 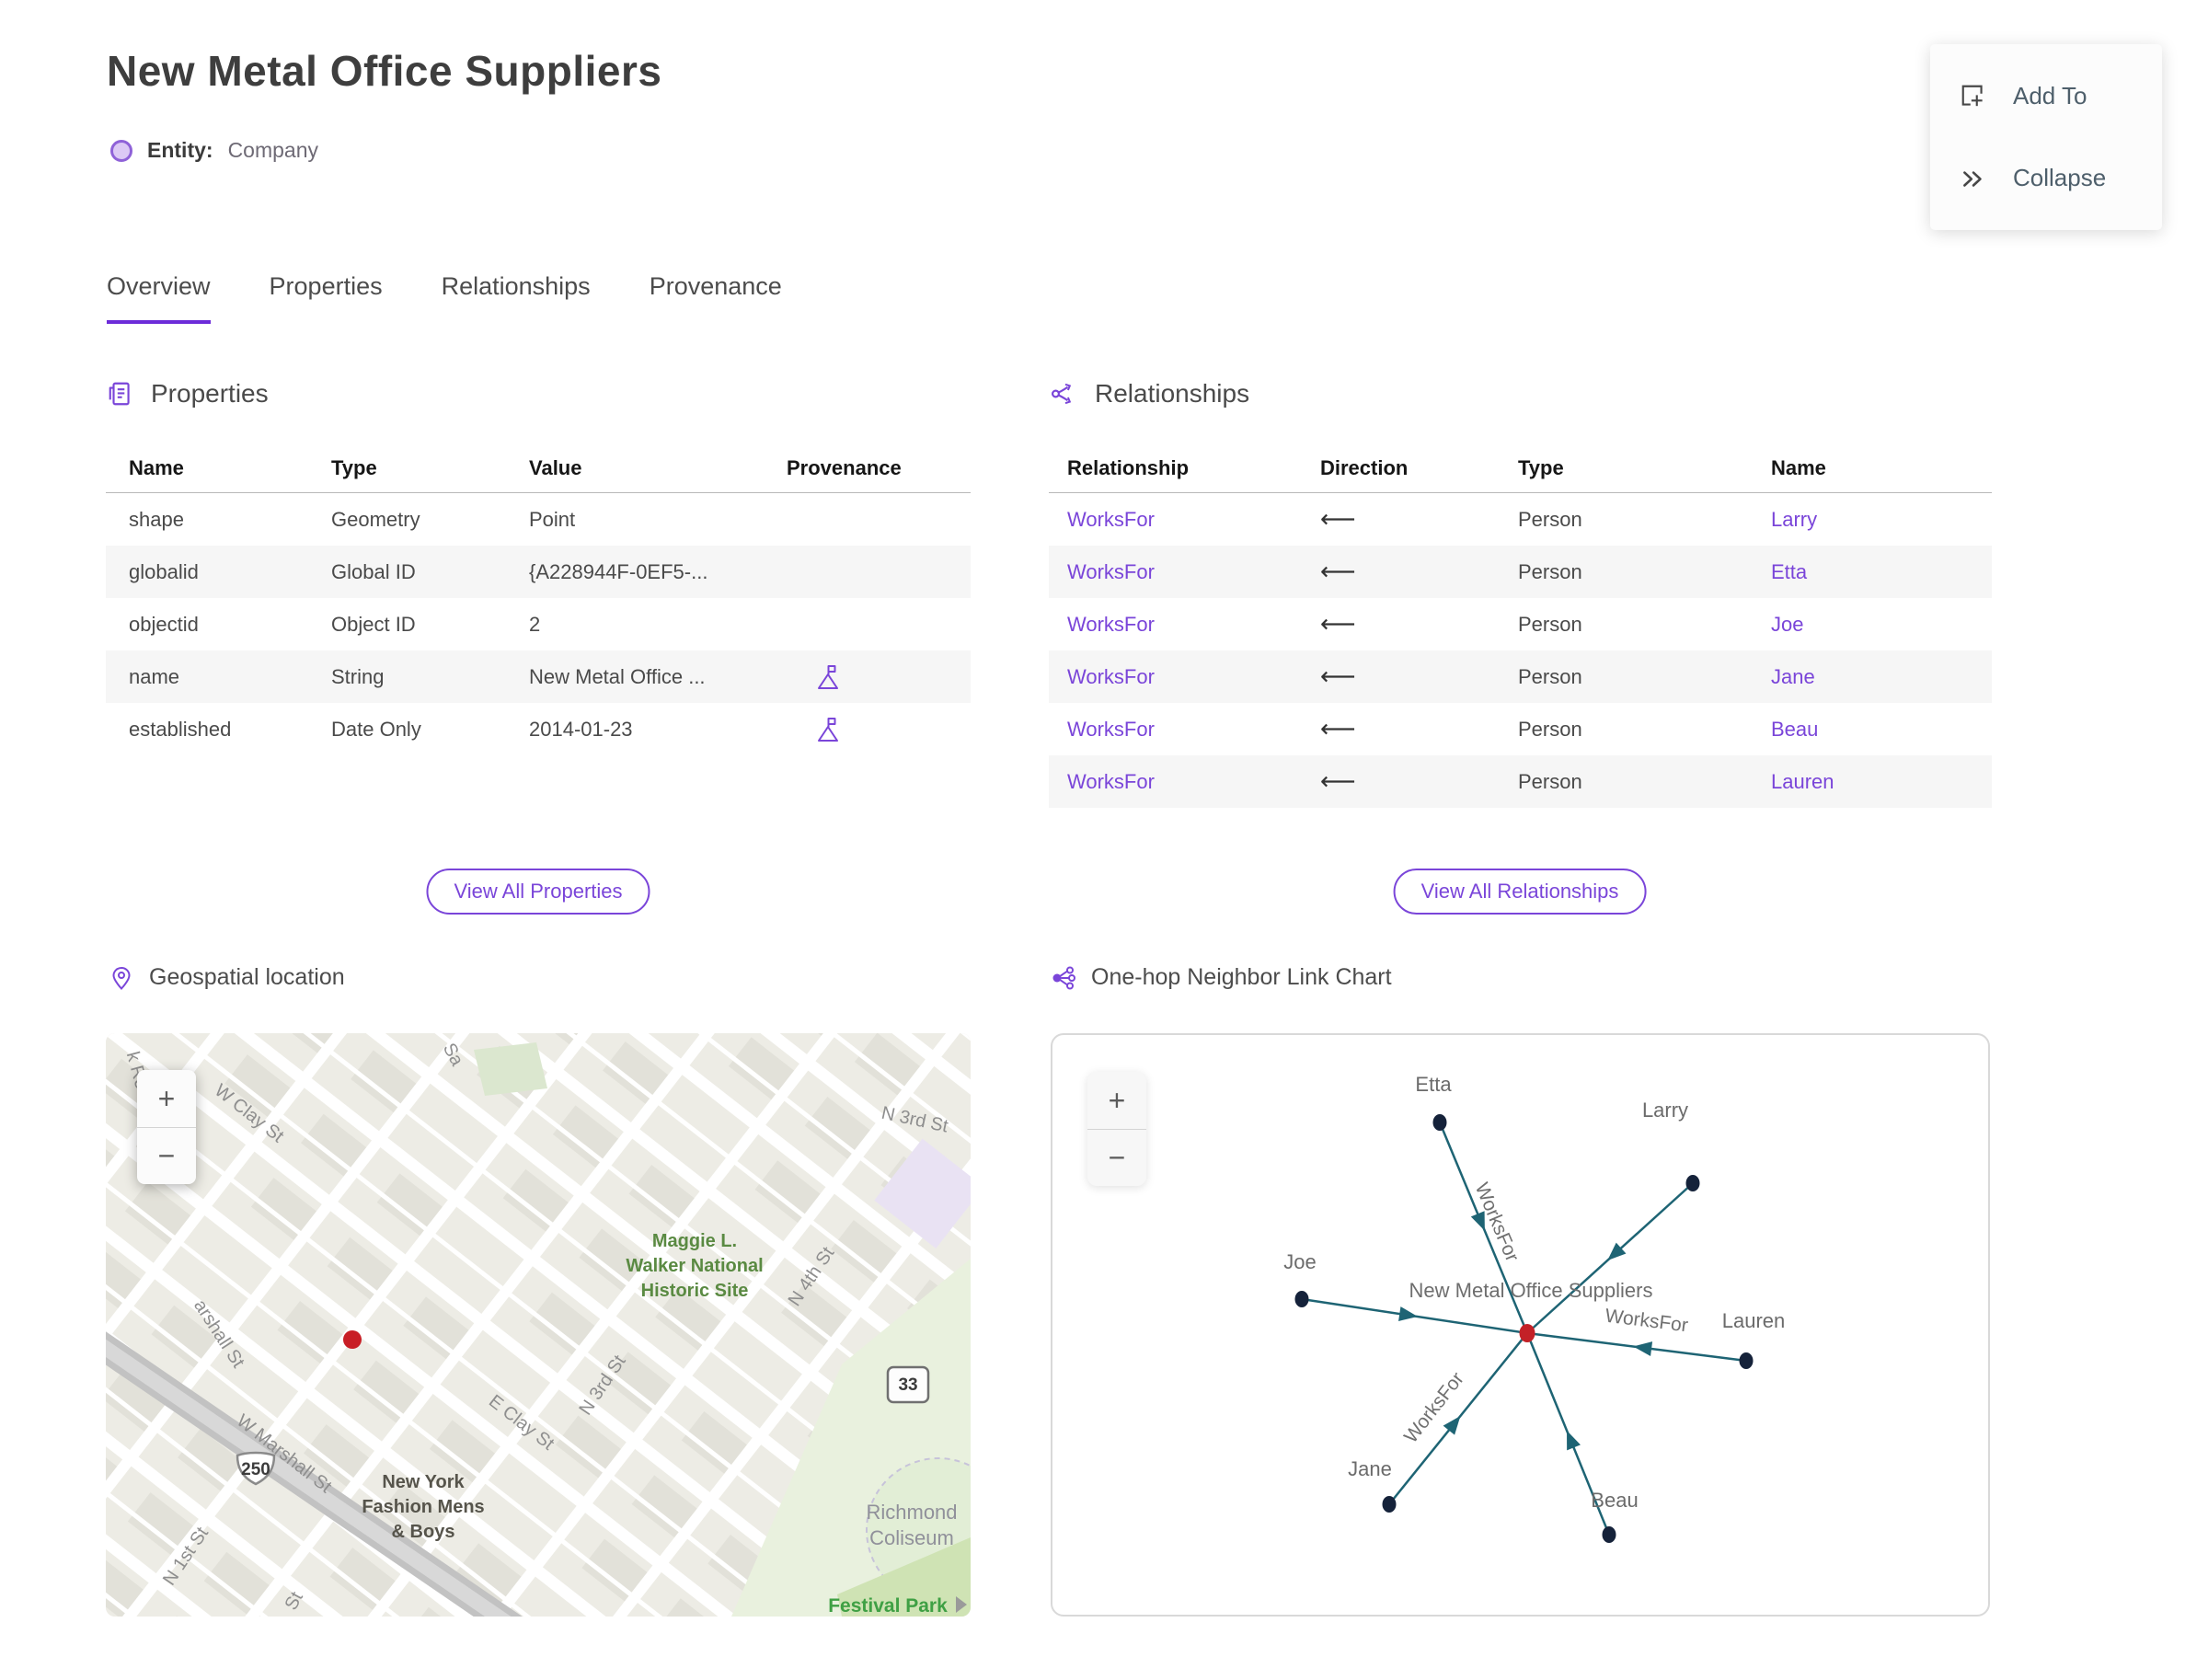 What do you see at coordinates (1520, 892) in the screenshot?
I see `view-all-relationships-button: View All Relationships` at bounding box center [1520, 892].